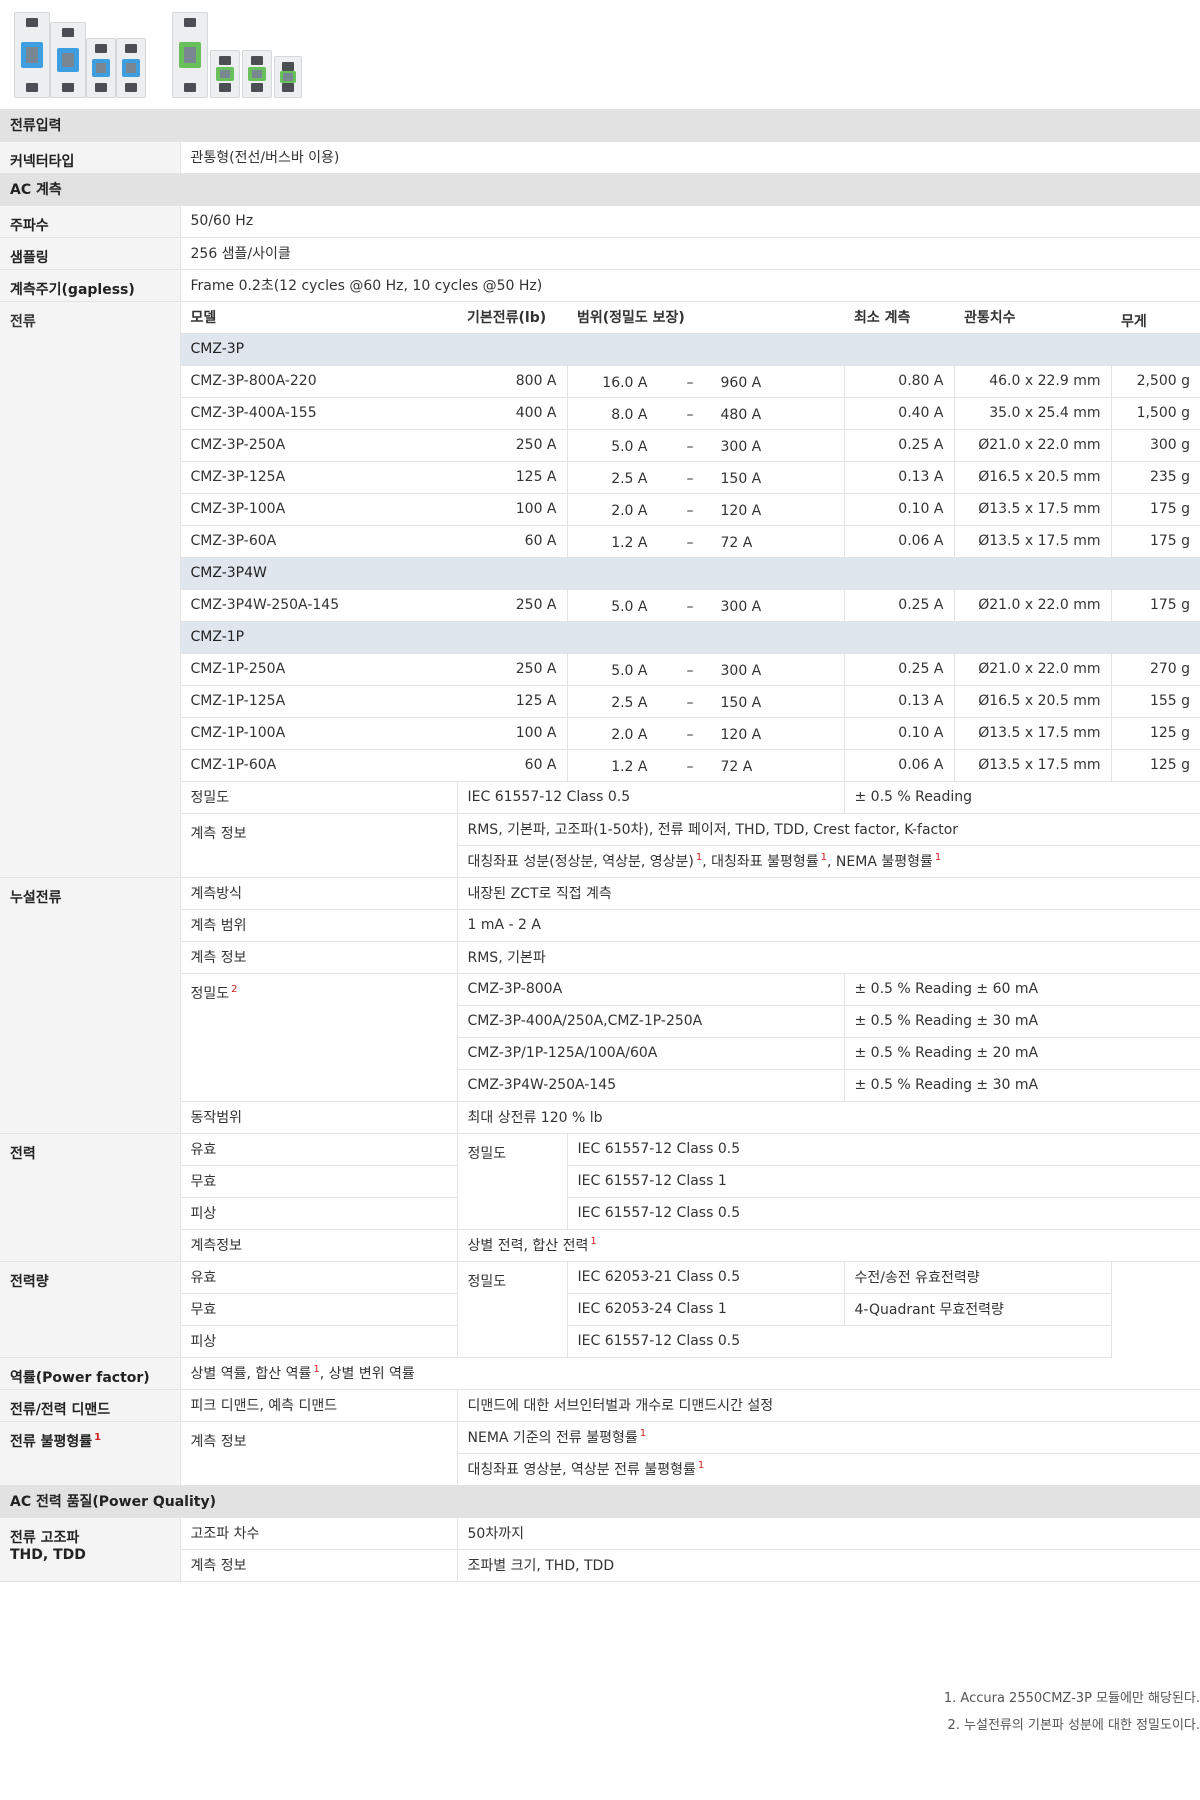 Image resolution: width=1200 pixels, height=1800 pixels. I want to click on sub-label: 유효, so click(319, 1149).